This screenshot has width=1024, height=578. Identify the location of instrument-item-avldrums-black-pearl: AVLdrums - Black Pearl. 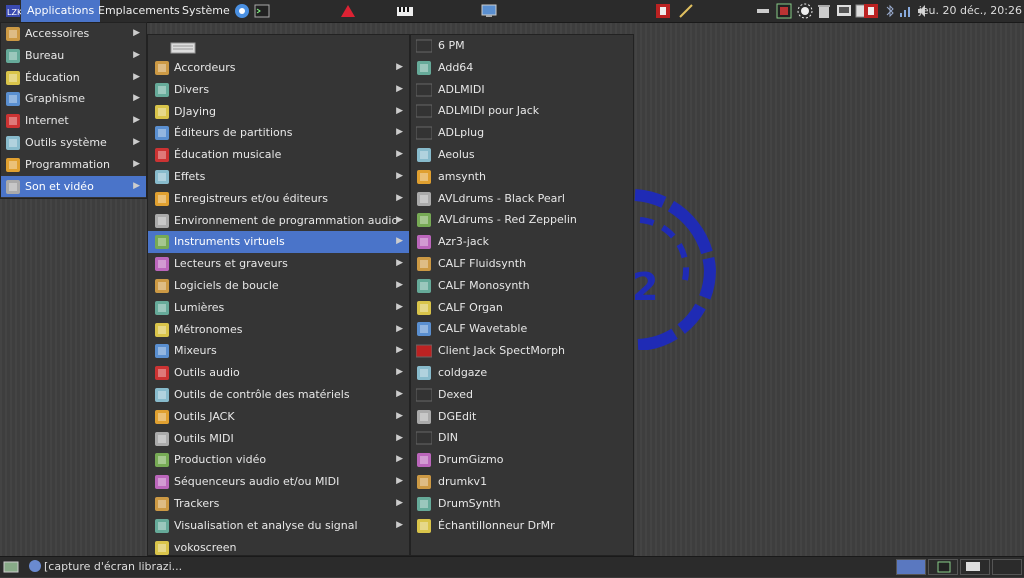
(522, 199).